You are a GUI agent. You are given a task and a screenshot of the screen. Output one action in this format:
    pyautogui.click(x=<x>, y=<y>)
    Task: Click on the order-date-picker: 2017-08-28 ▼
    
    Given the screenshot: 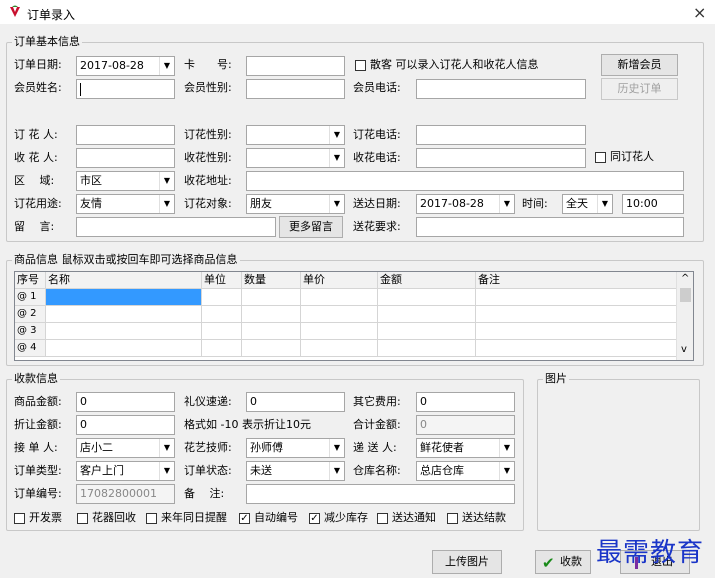 What is the action you would take?
    pyautogui.click(x=125, y=66)
    